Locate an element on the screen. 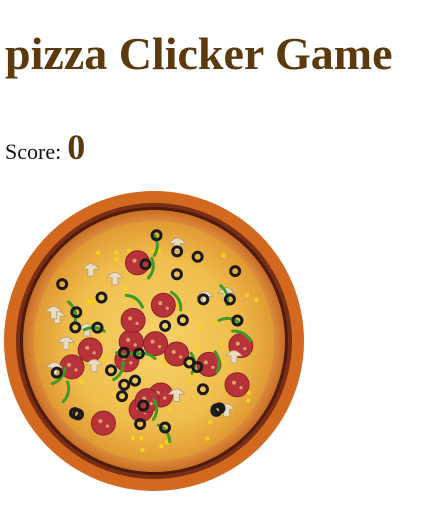 The width and height of the screenshot is (438, 514). score-value: 0 is located at coordinates (76, 147).